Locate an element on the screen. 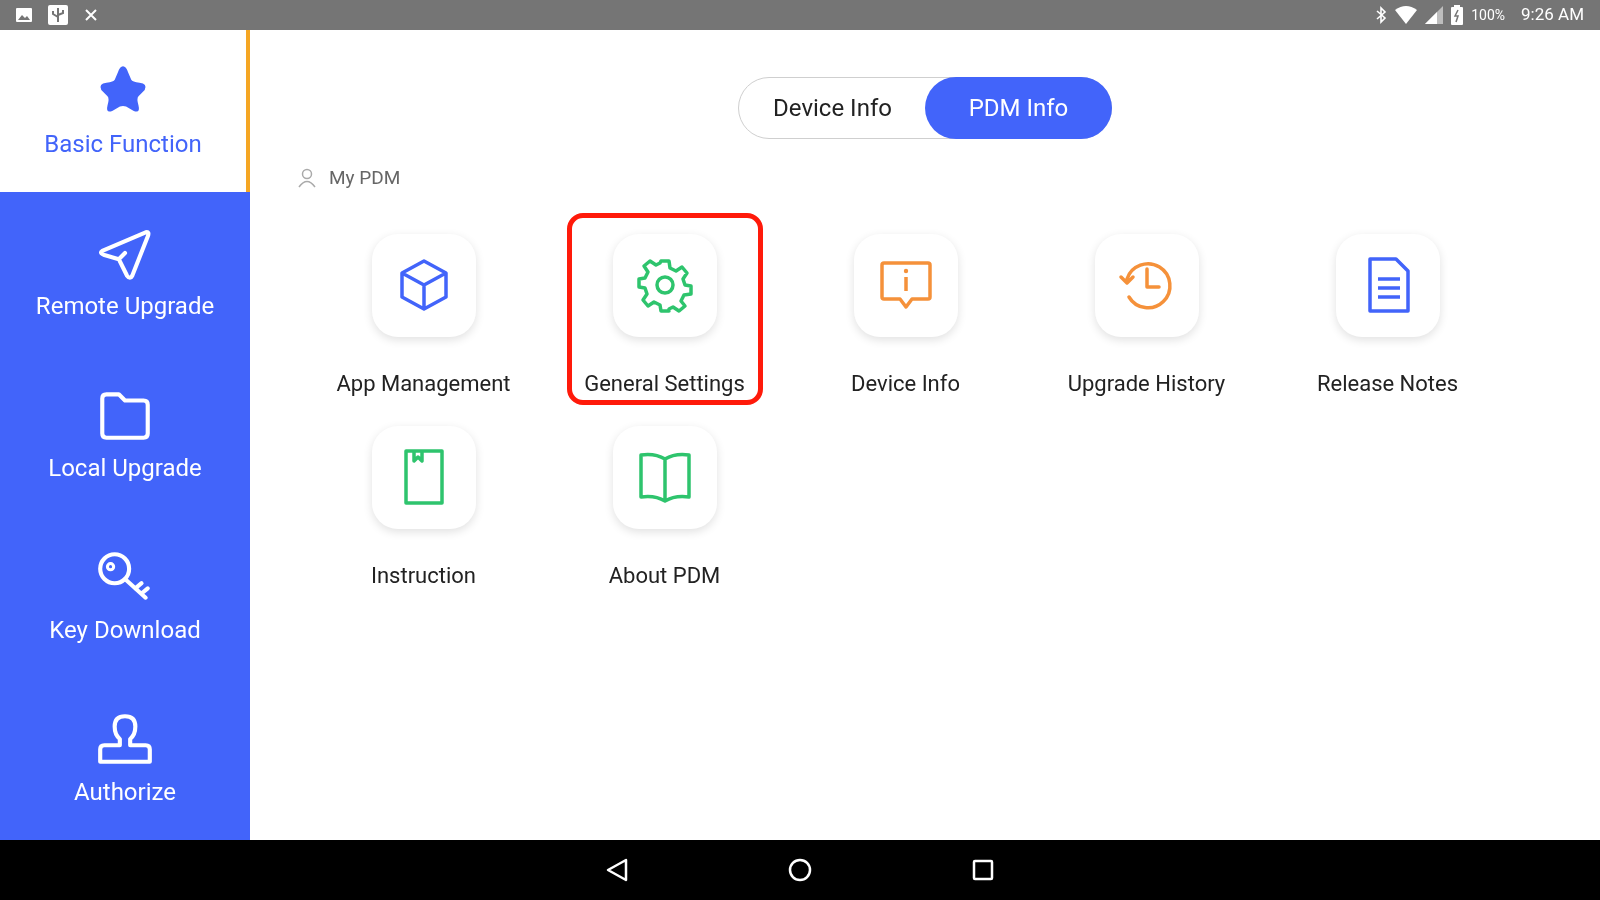  sidebar-item: Local Upgrade is located at coordinates (125, 435).